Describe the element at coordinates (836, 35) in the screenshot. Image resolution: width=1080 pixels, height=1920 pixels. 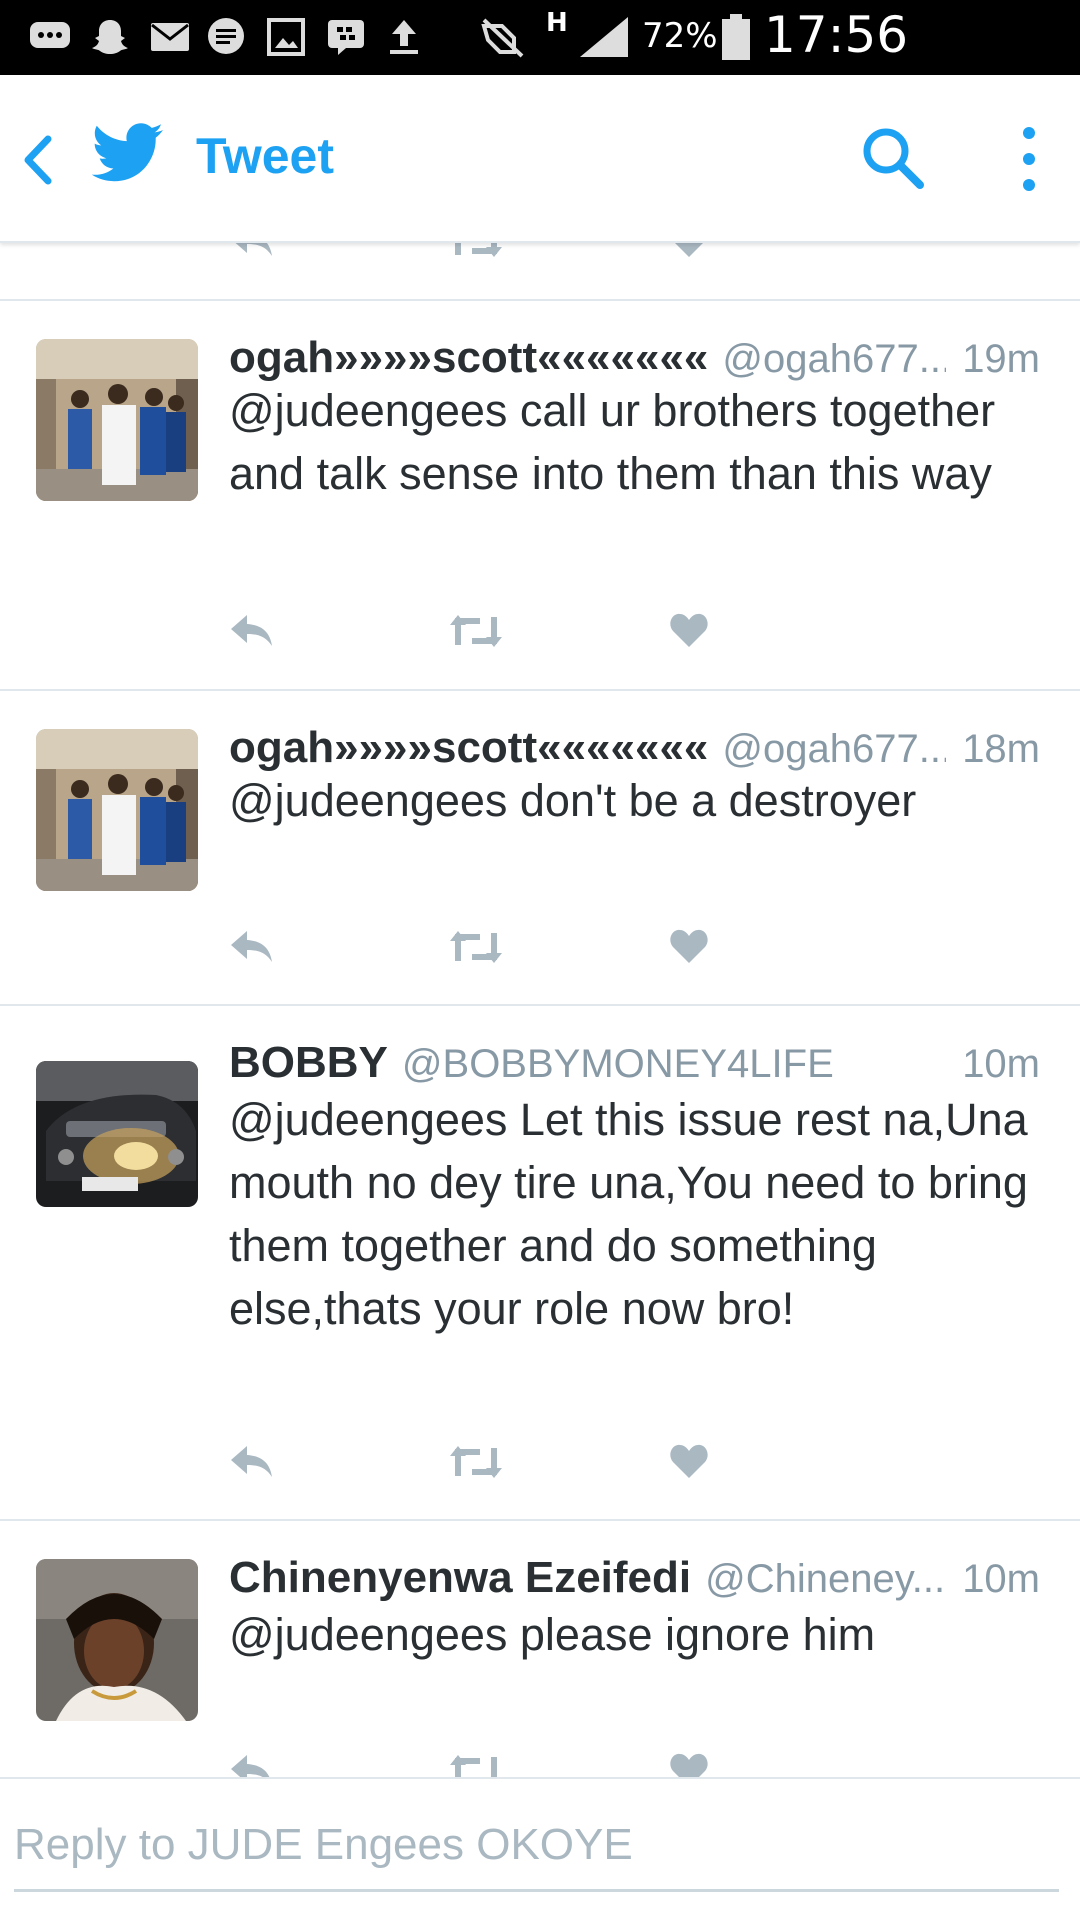
I see `clock: 17:56` at that location.